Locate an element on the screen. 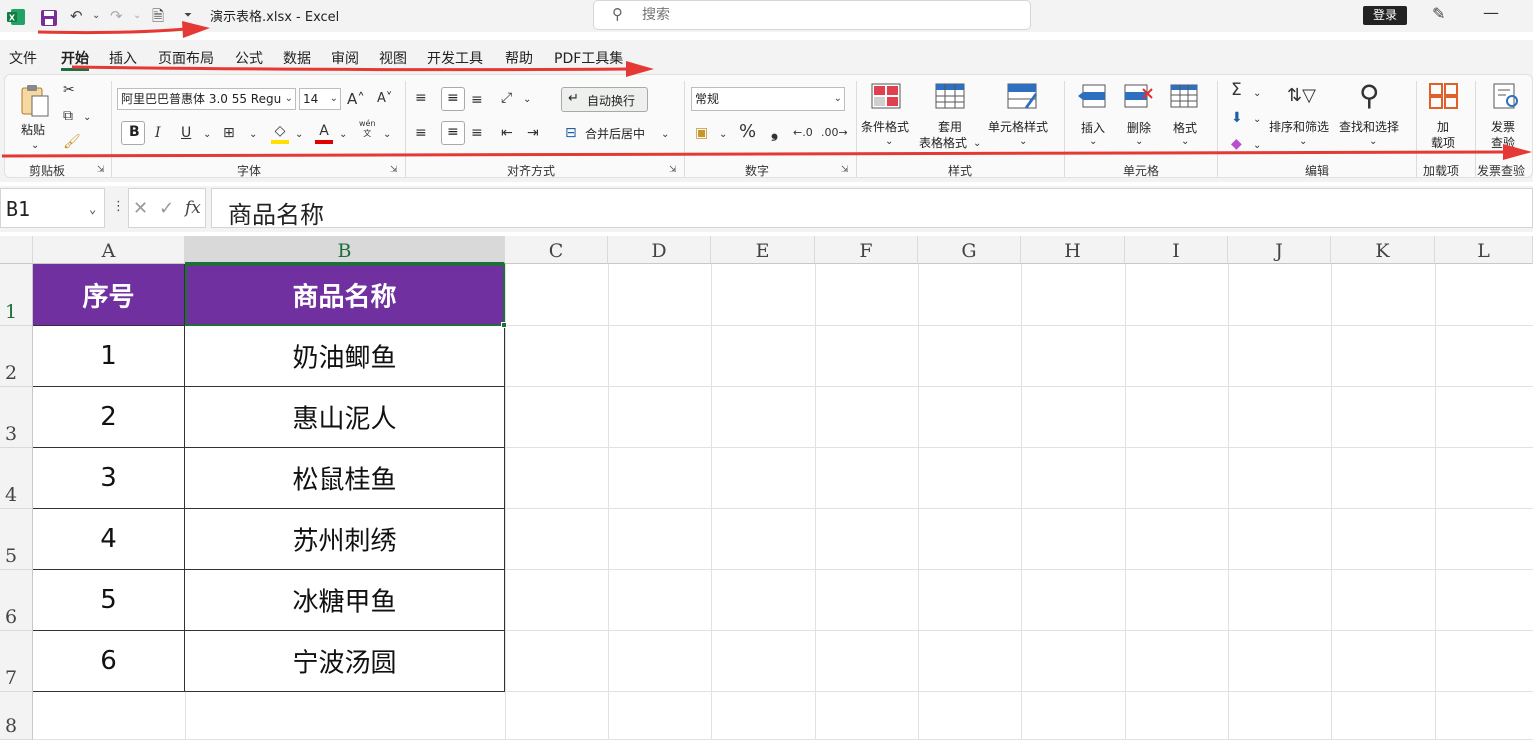  tab-insert: 插入 is located at coordinates (123, 58).